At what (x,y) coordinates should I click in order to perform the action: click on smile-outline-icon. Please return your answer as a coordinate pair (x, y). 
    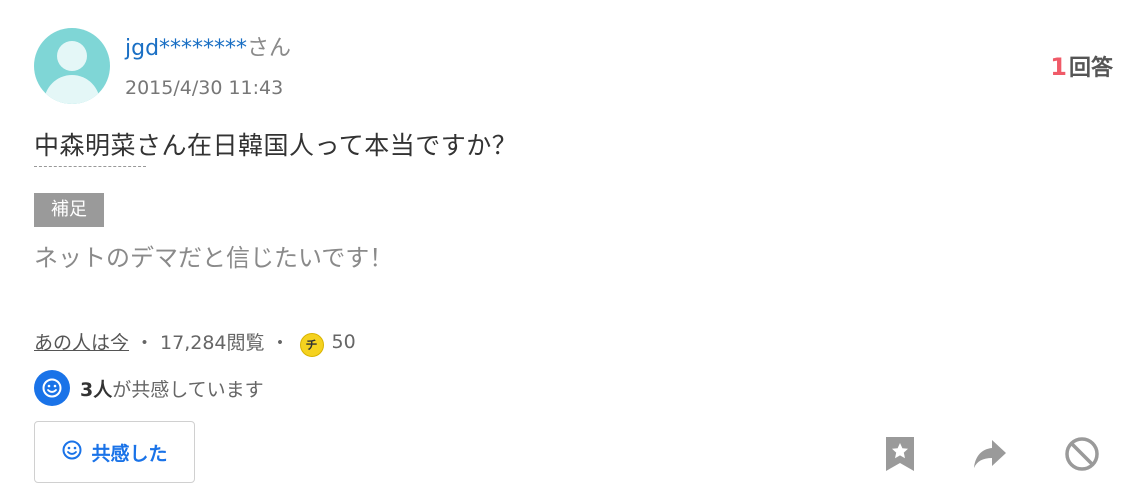
    Looking at the image, I should click on (72, 452).